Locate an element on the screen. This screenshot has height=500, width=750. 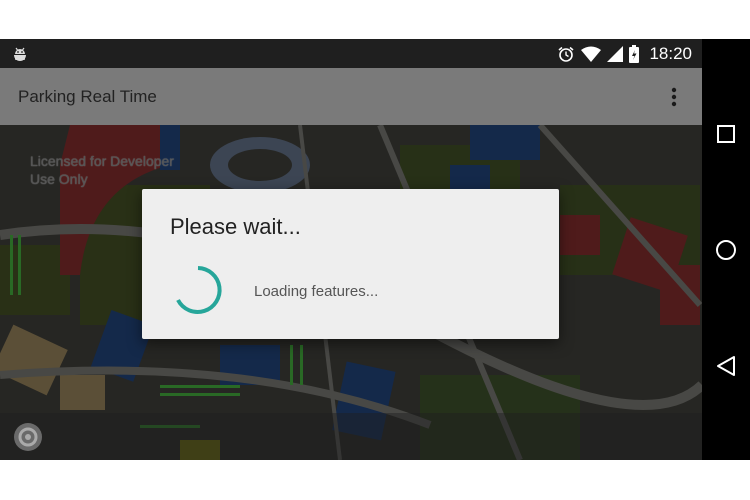
android-debug-icon is located at coordinates (20, 54).